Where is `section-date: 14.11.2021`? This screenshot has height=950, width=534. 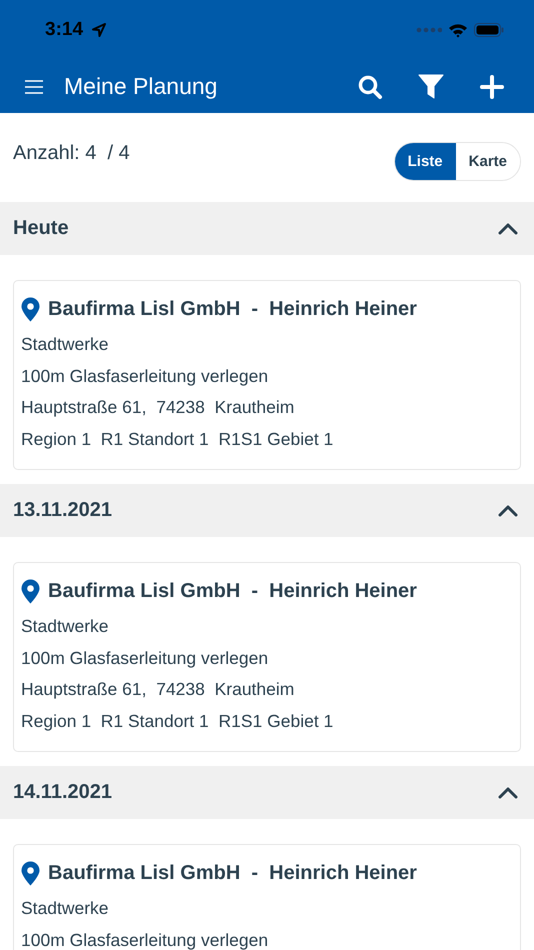
section-date: 14.11.2021 is located at coordinates (62, 792).